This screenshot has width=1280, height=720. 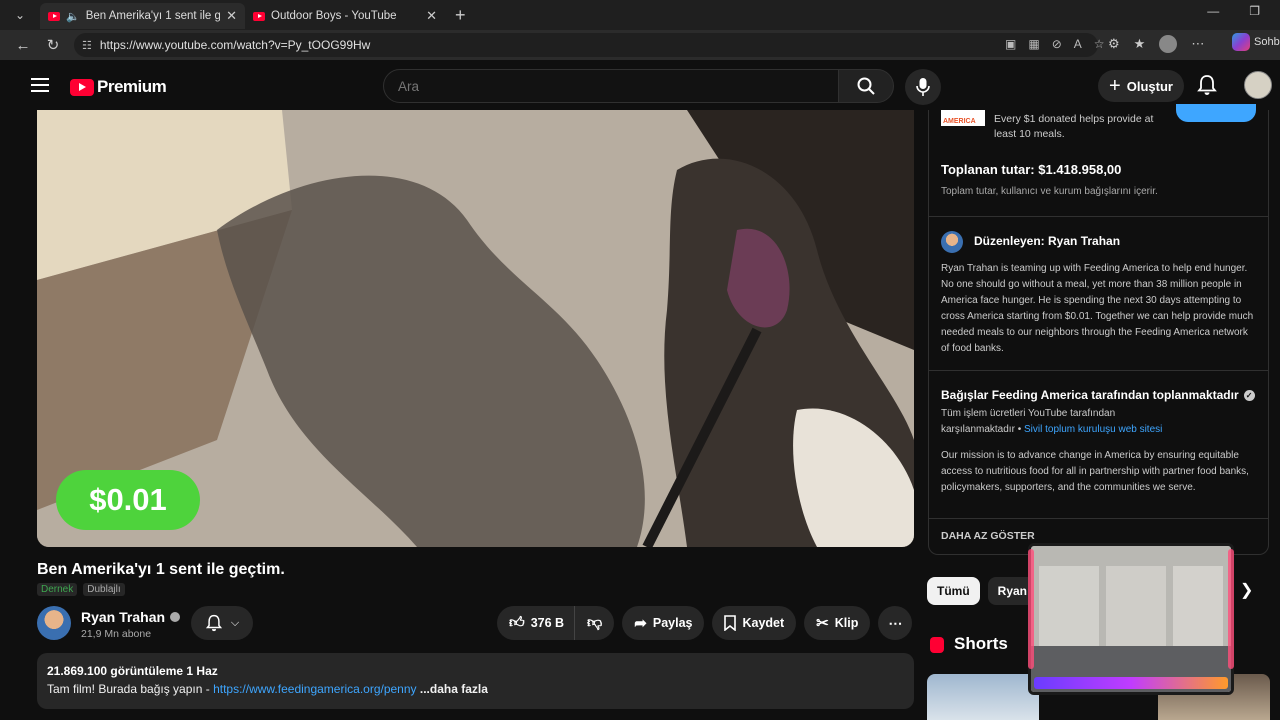 I want to click on chevron-right-icon: ❯, so click(x=1246, y=590).